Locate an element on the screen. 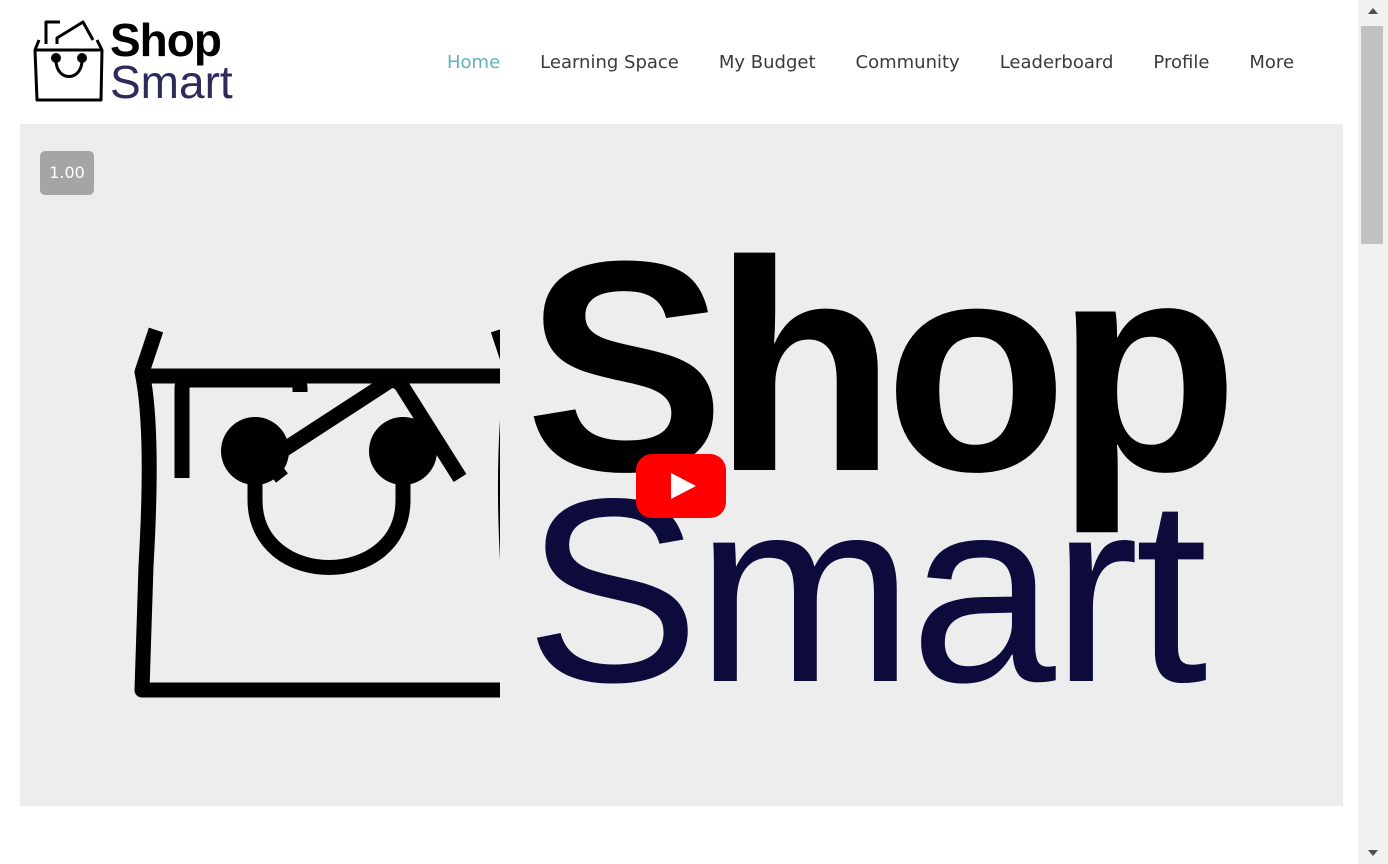 This screenshot has width=1388, height=864. nav-more: More is located at coordinates (1271, 62).